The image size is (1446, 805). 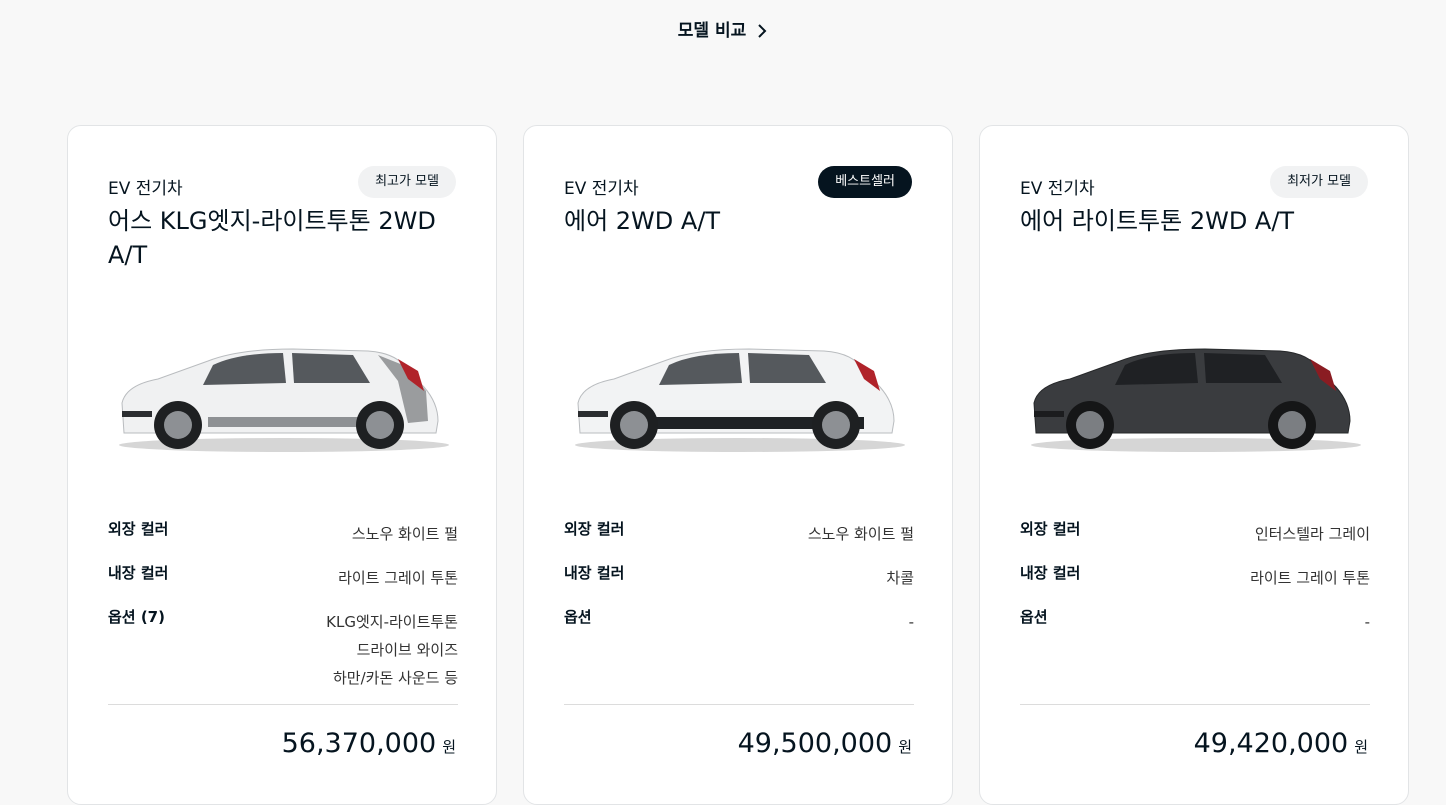 I want to click on model-compare-label: 모델 비교, so click(x=712, y=31).